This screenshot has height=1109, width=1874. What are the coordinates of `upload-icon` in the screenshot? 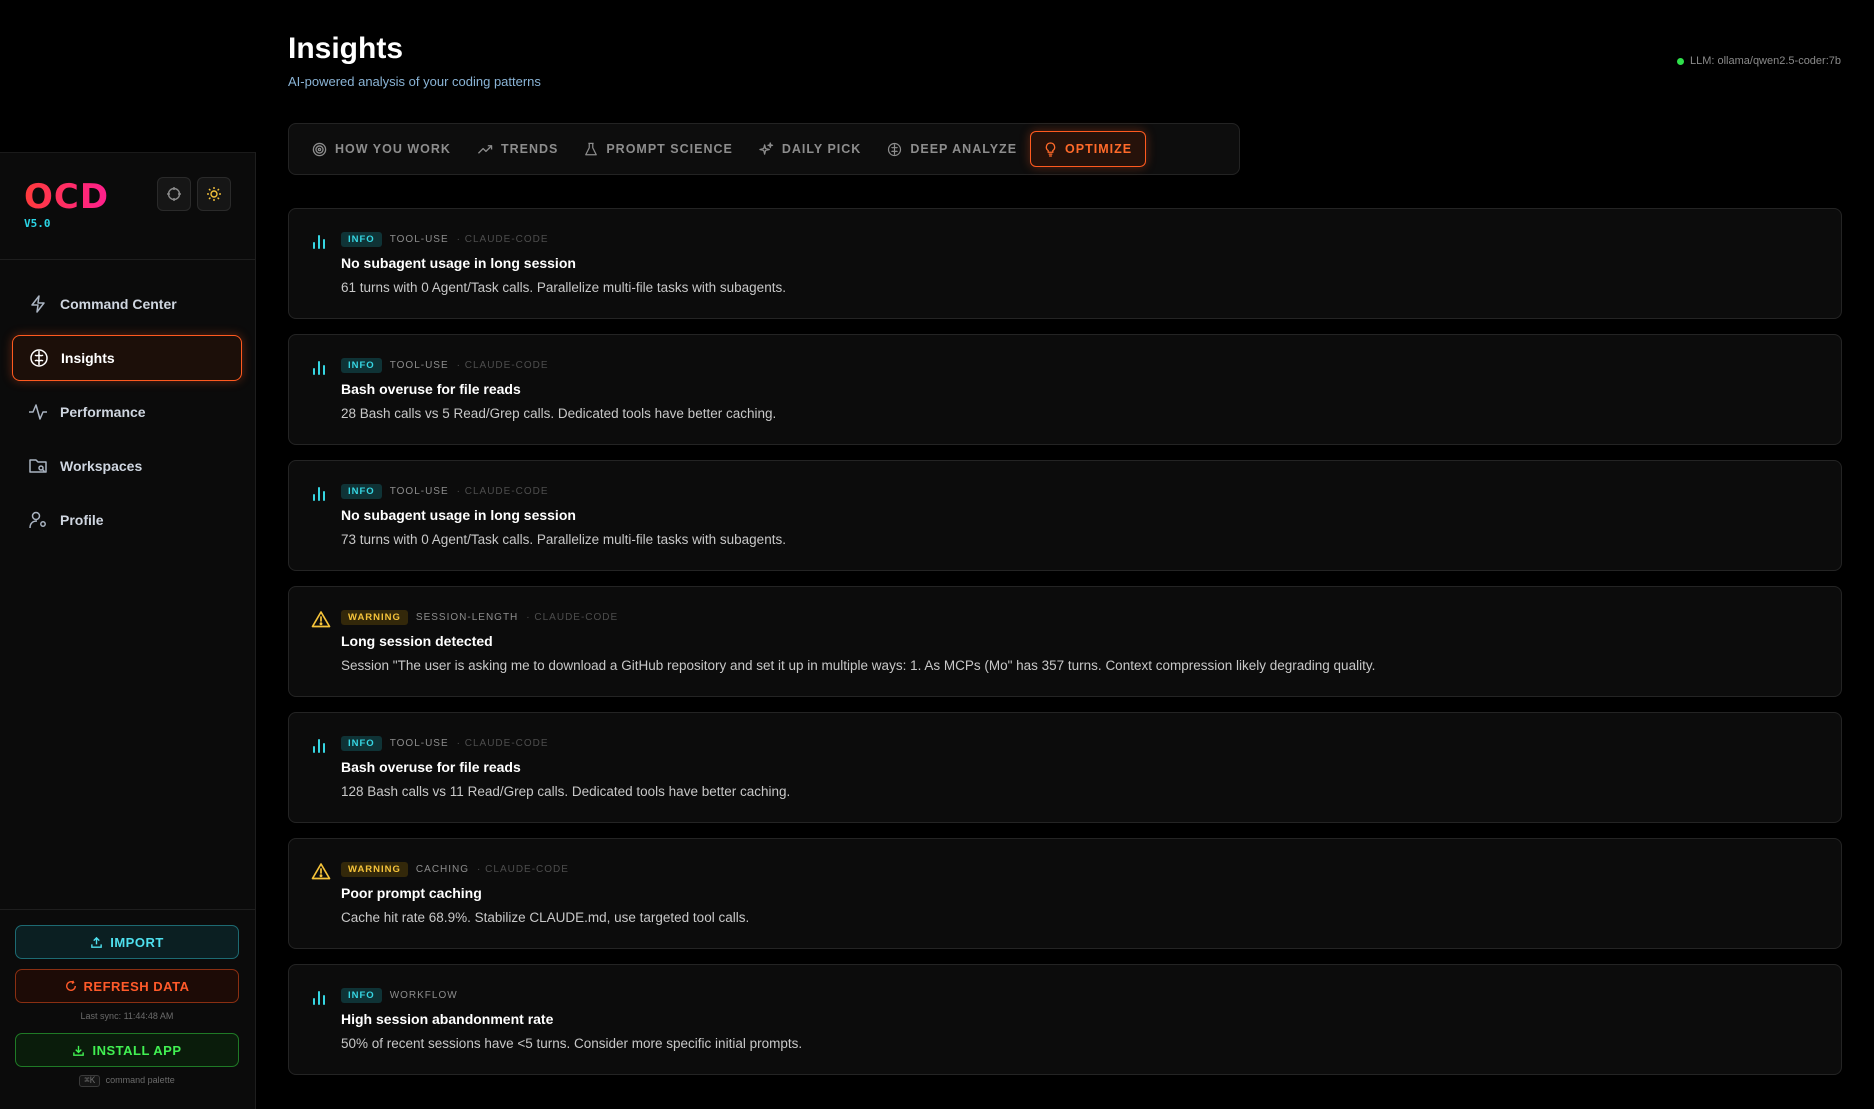 It's located at (97, 942).